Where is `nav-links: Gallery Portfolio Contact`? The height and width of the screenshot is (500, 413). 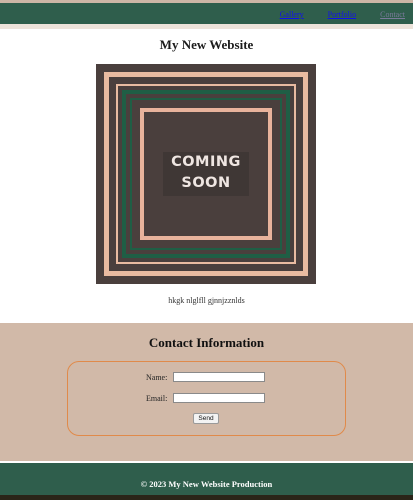 nav-links: Gallery Portfolio Contact is located at coordinates (342, 14).